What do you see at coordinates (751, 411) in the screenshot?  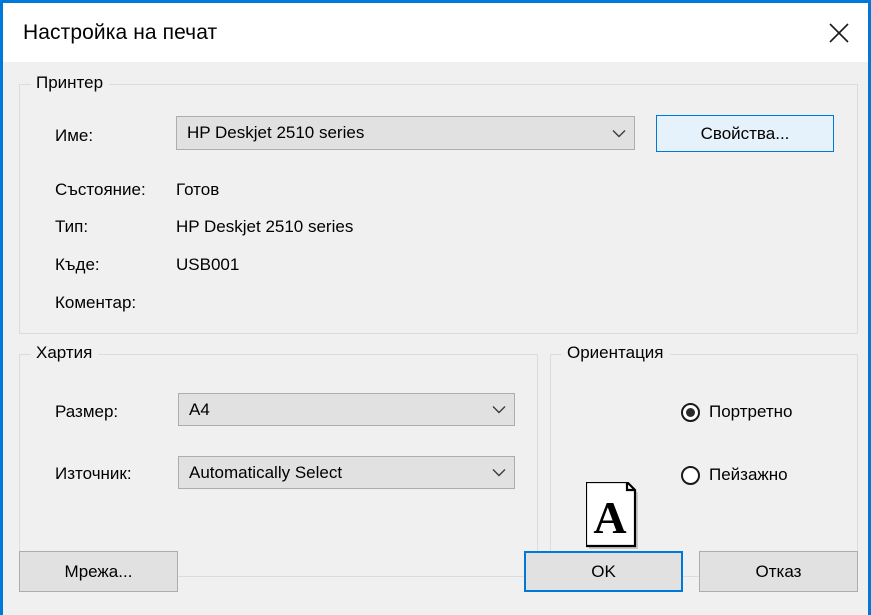 I see `orientation-portrait-label: Портретно` at bounding box center [751, 411].